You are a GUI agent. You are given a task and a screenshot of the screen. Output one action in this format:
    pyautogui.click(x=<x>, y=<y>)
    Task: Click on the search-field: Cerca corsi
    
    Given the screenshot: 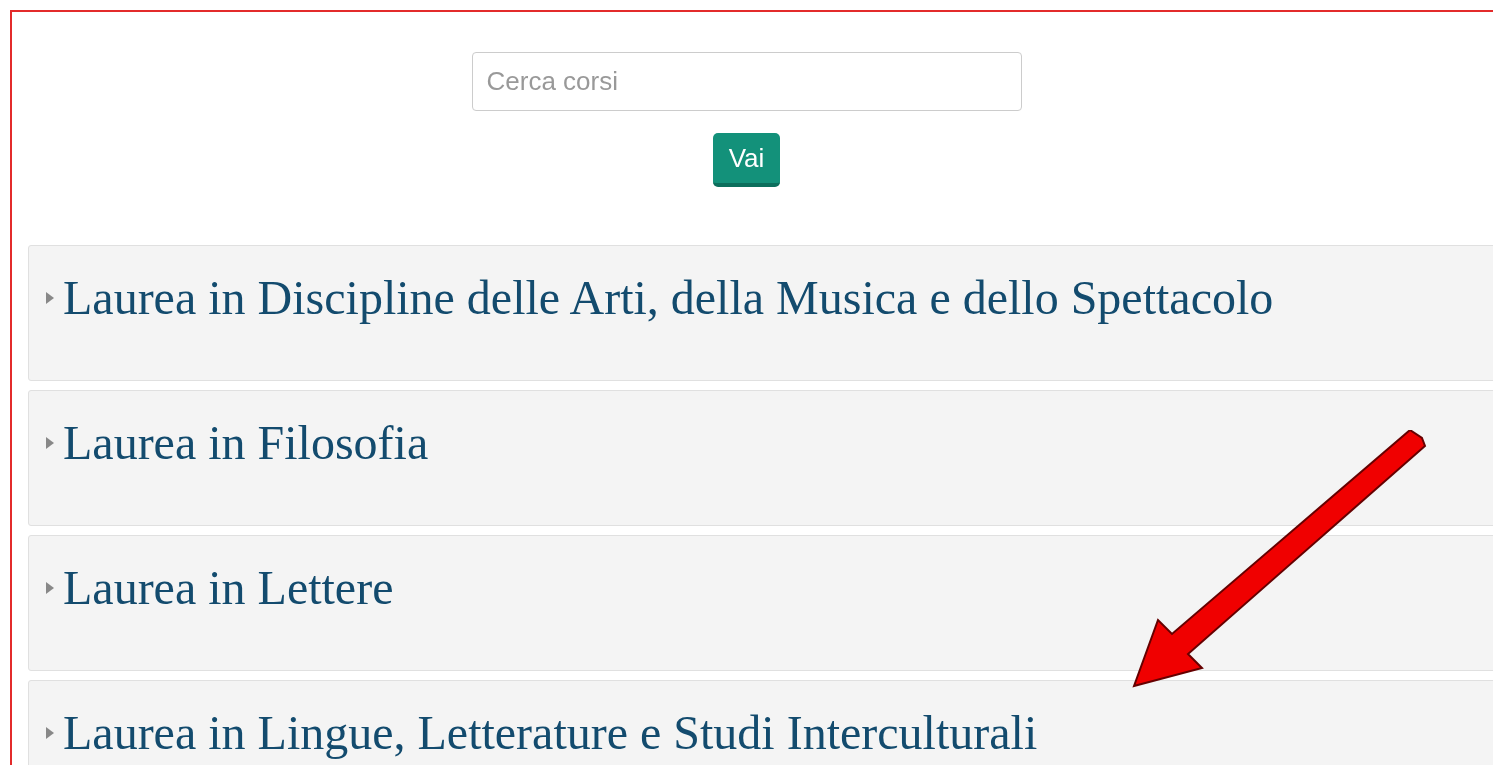 What is the action you would take?
    pyautogui.click(x=746, y=81)
    